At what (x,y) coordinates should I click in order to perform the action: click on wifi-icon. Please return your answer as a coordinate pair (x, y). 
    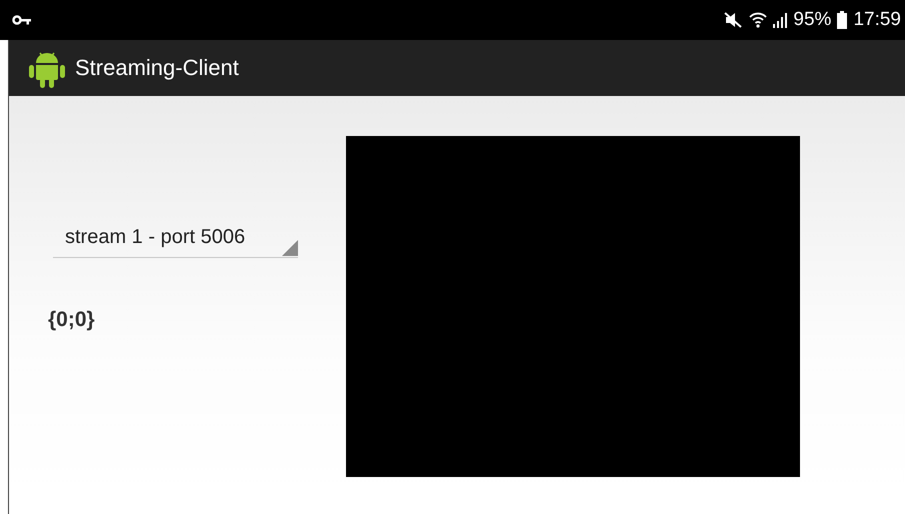
    Looking at the image, I should click on (758, 20).